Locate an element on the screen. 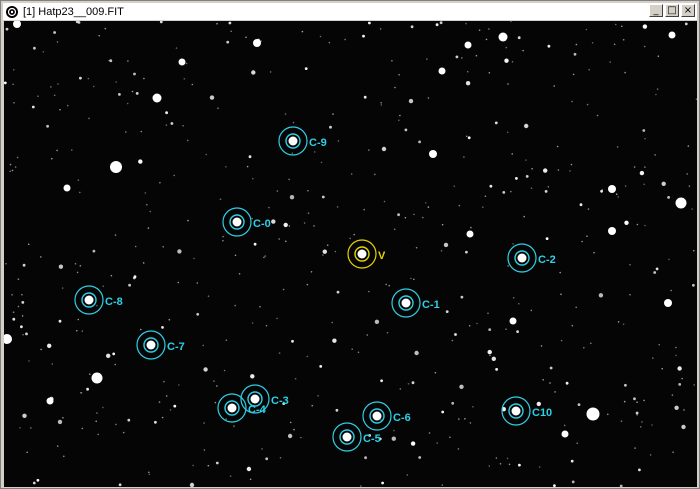  title-bar: [1] Hatp23__009.FIT _ □ × is located at coordinates (350, 11).